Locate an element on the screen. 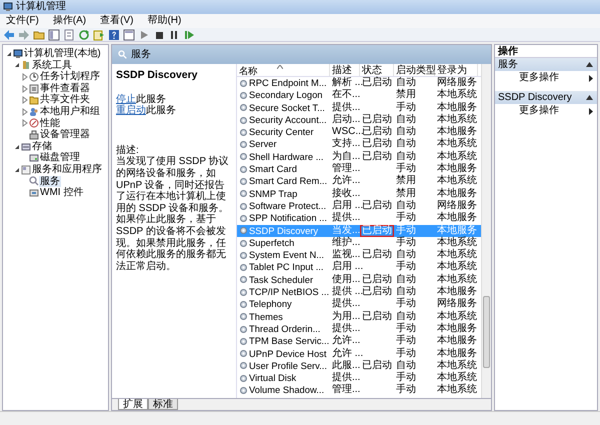  tree-item: 事件查看器 is located at coordinates (65, 88).